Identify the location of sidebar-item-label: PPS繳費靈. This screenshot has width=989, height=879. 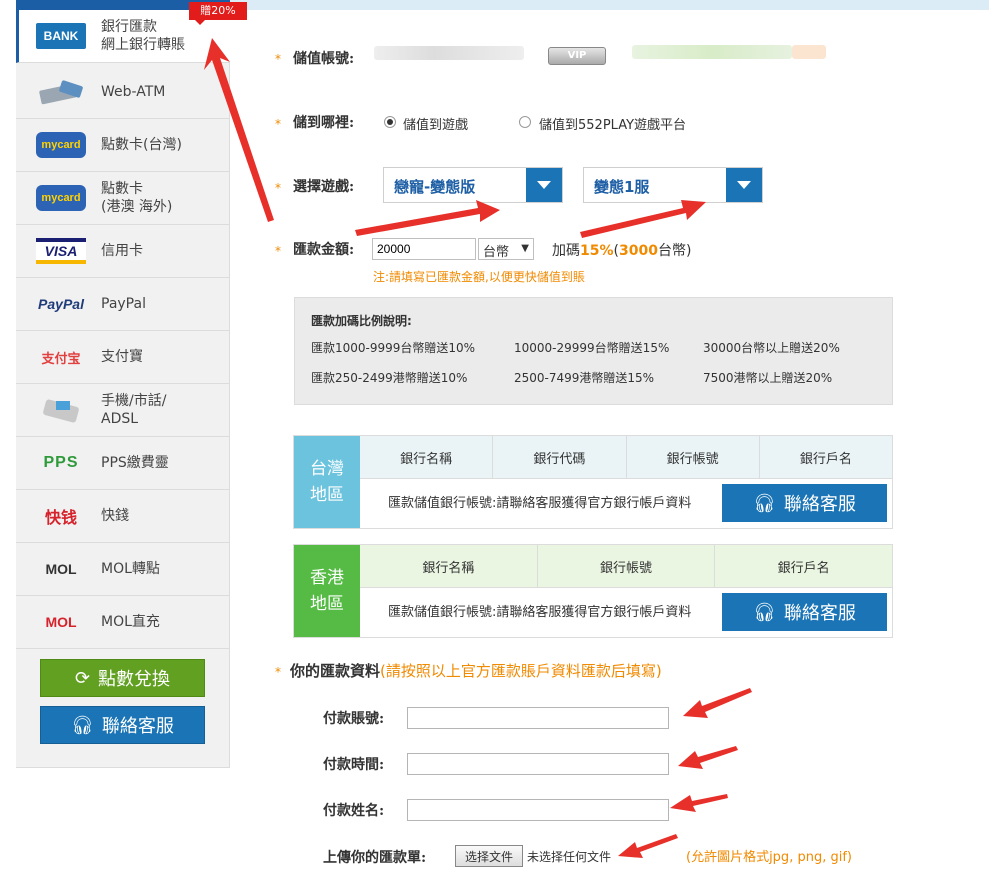
(135, 463).